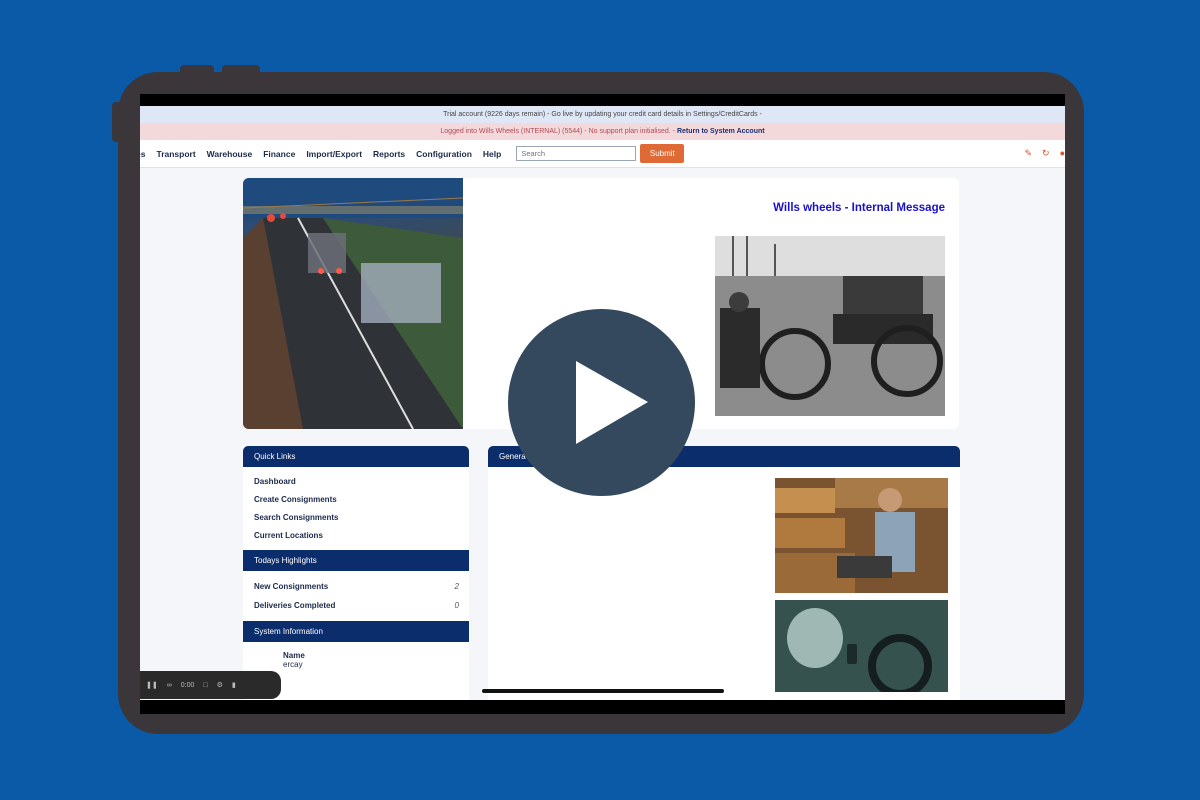 This screenshot has width=1200, height=800. Describe the element at coordinates (444, 154) in the screenshot. I see `nav-item-configuration: Configuration` at that location.